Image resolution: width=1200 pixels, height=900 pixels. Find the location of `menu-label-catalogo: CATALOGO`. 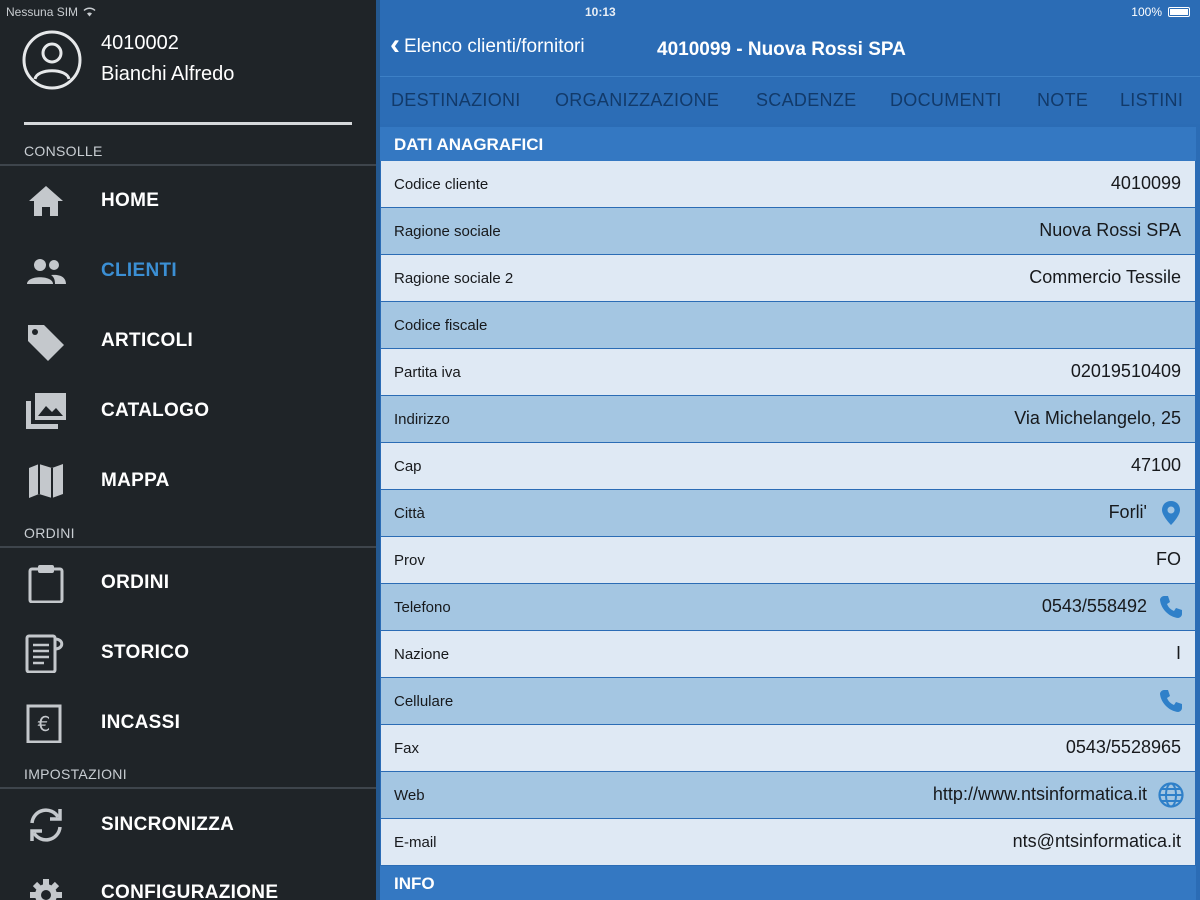

menu-label-catalogo: CATALOGO is located at coordinates (155, 410).